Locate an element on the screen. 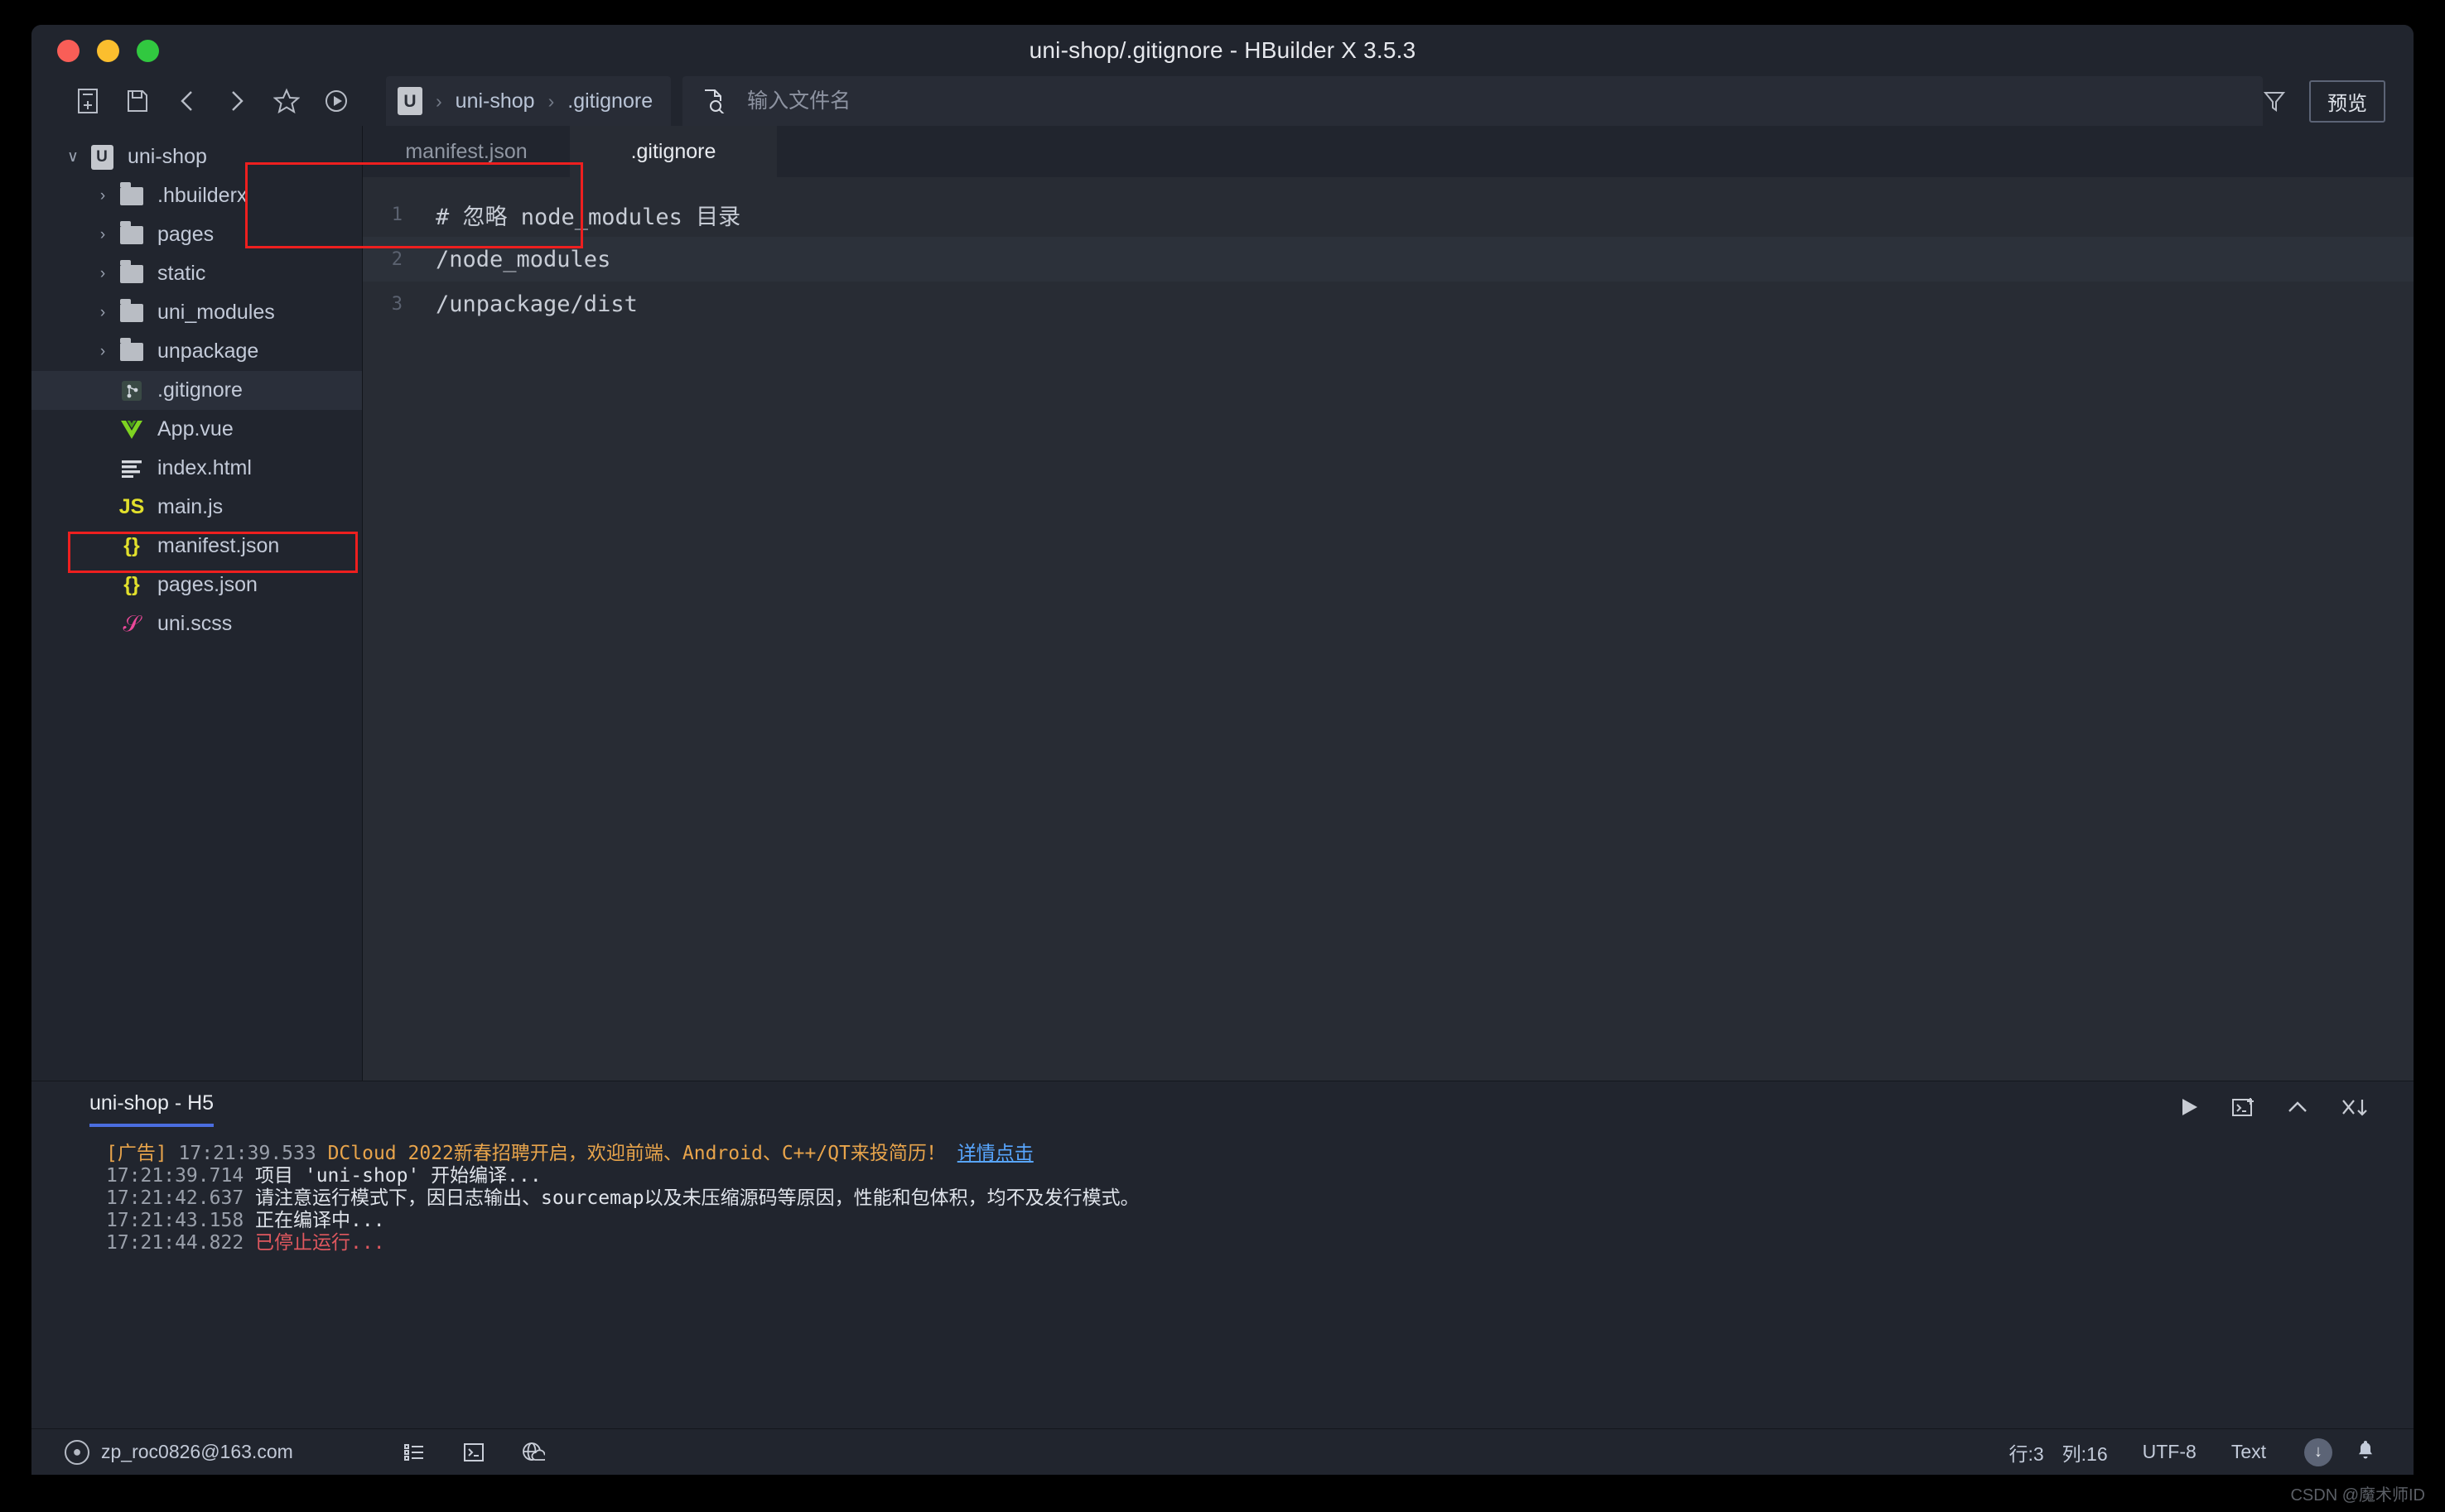 Image resolution: width=2445 pixels, height=1512 pixels. sidebar-item-gitignore: .gitignore is located at coordinates (196, 391).